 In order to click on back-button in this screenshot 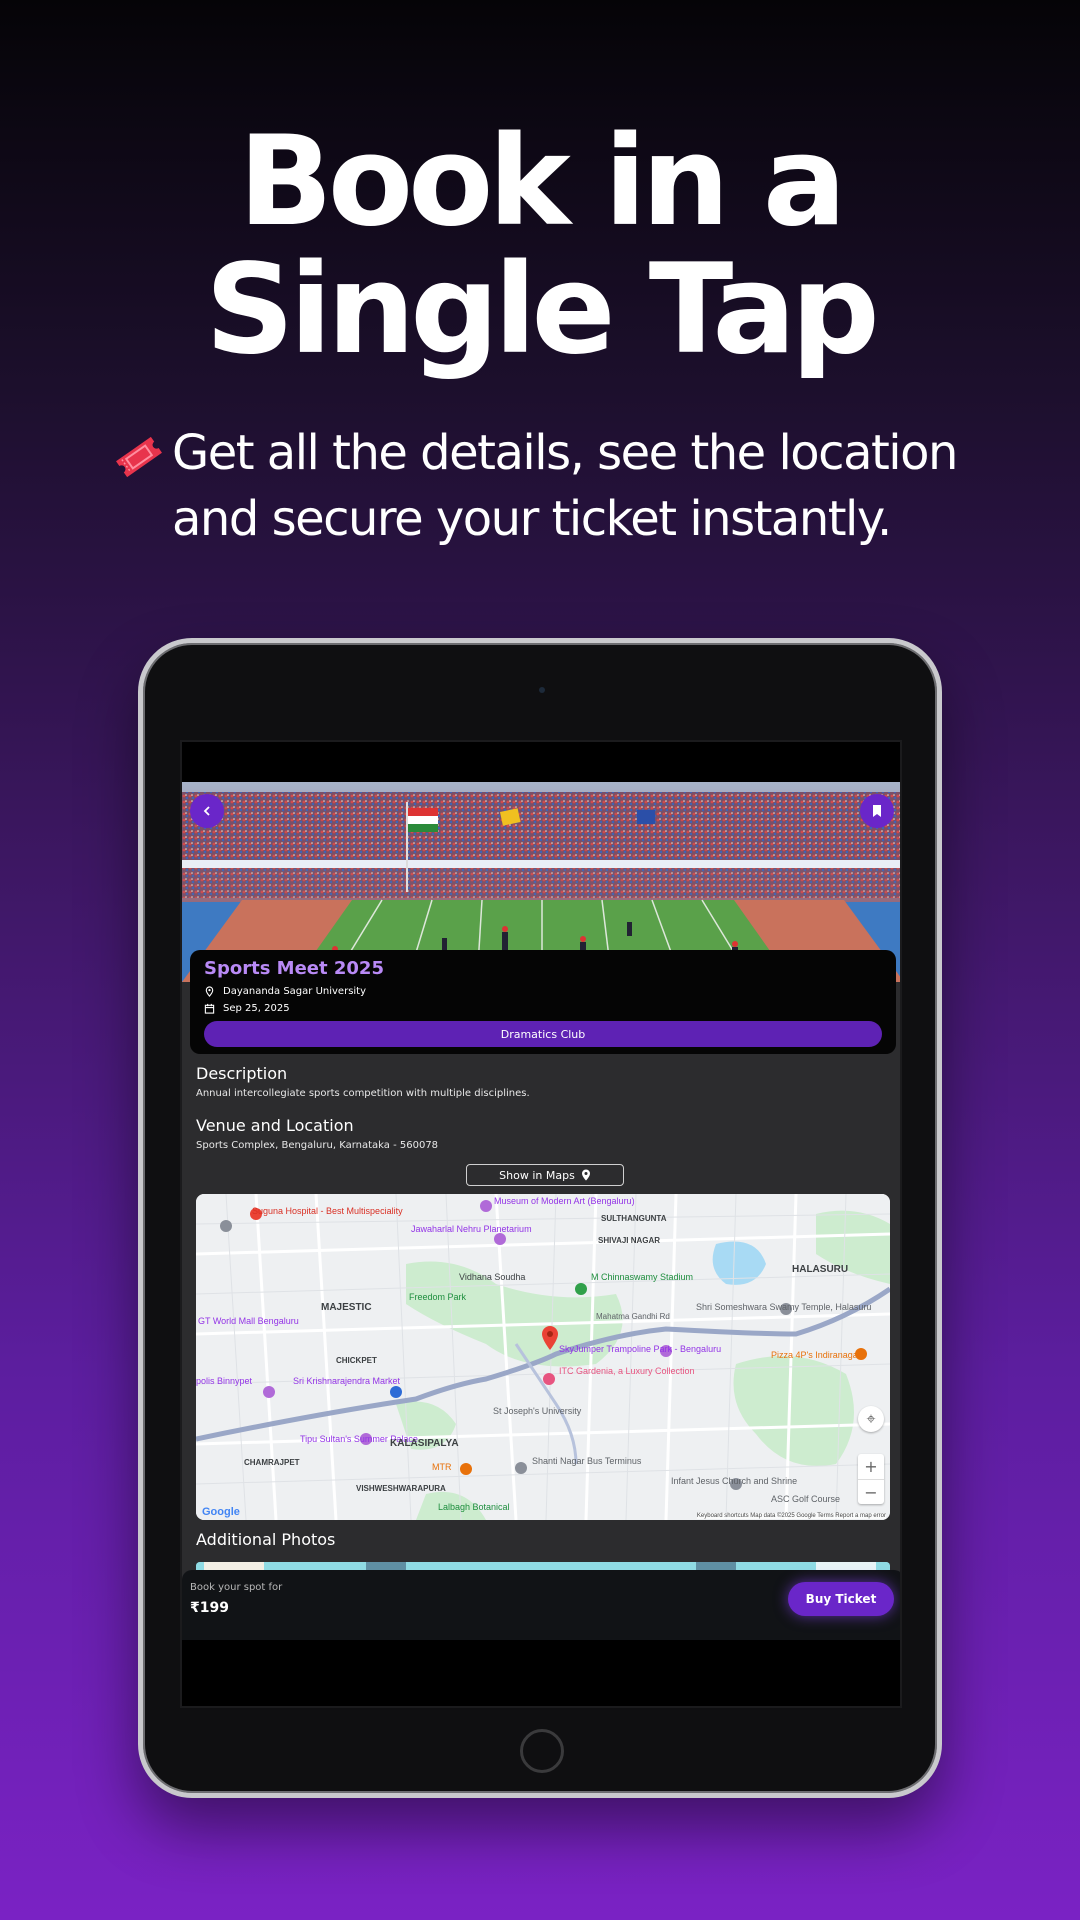, I will do `click(207, 811)`.